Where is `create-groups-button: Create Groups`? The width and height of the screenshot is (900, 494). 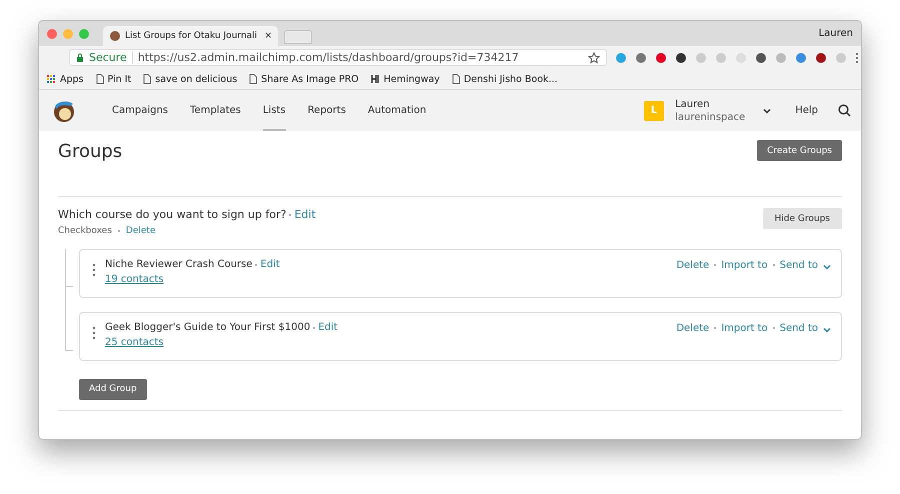
create-groups-button: Create Groups is located at coordinates (799, 150).